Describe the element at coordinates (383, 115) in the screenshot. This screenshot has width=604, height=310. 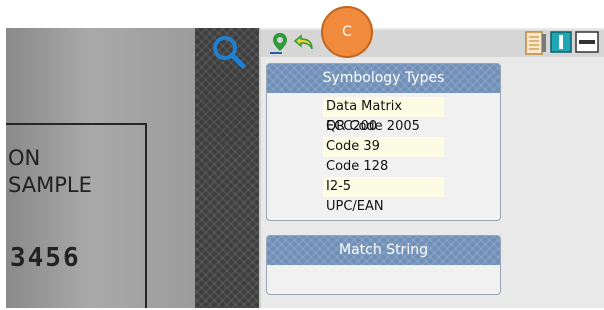
I see `symbology-item-data-matrix: Data Matrix ECC200` at that location.